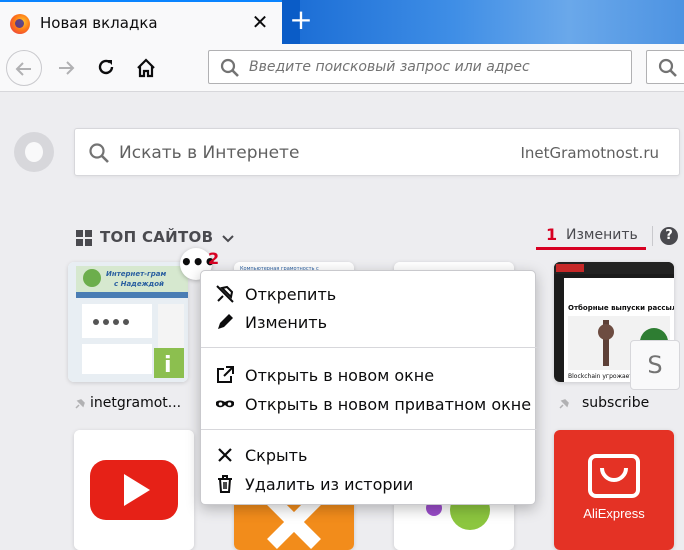 Image resolution: width=684 pixels, height=550 pixels. Describe the element at coordinates (225, 404) in the screenshot. I see `private-mask-icon` at that location.